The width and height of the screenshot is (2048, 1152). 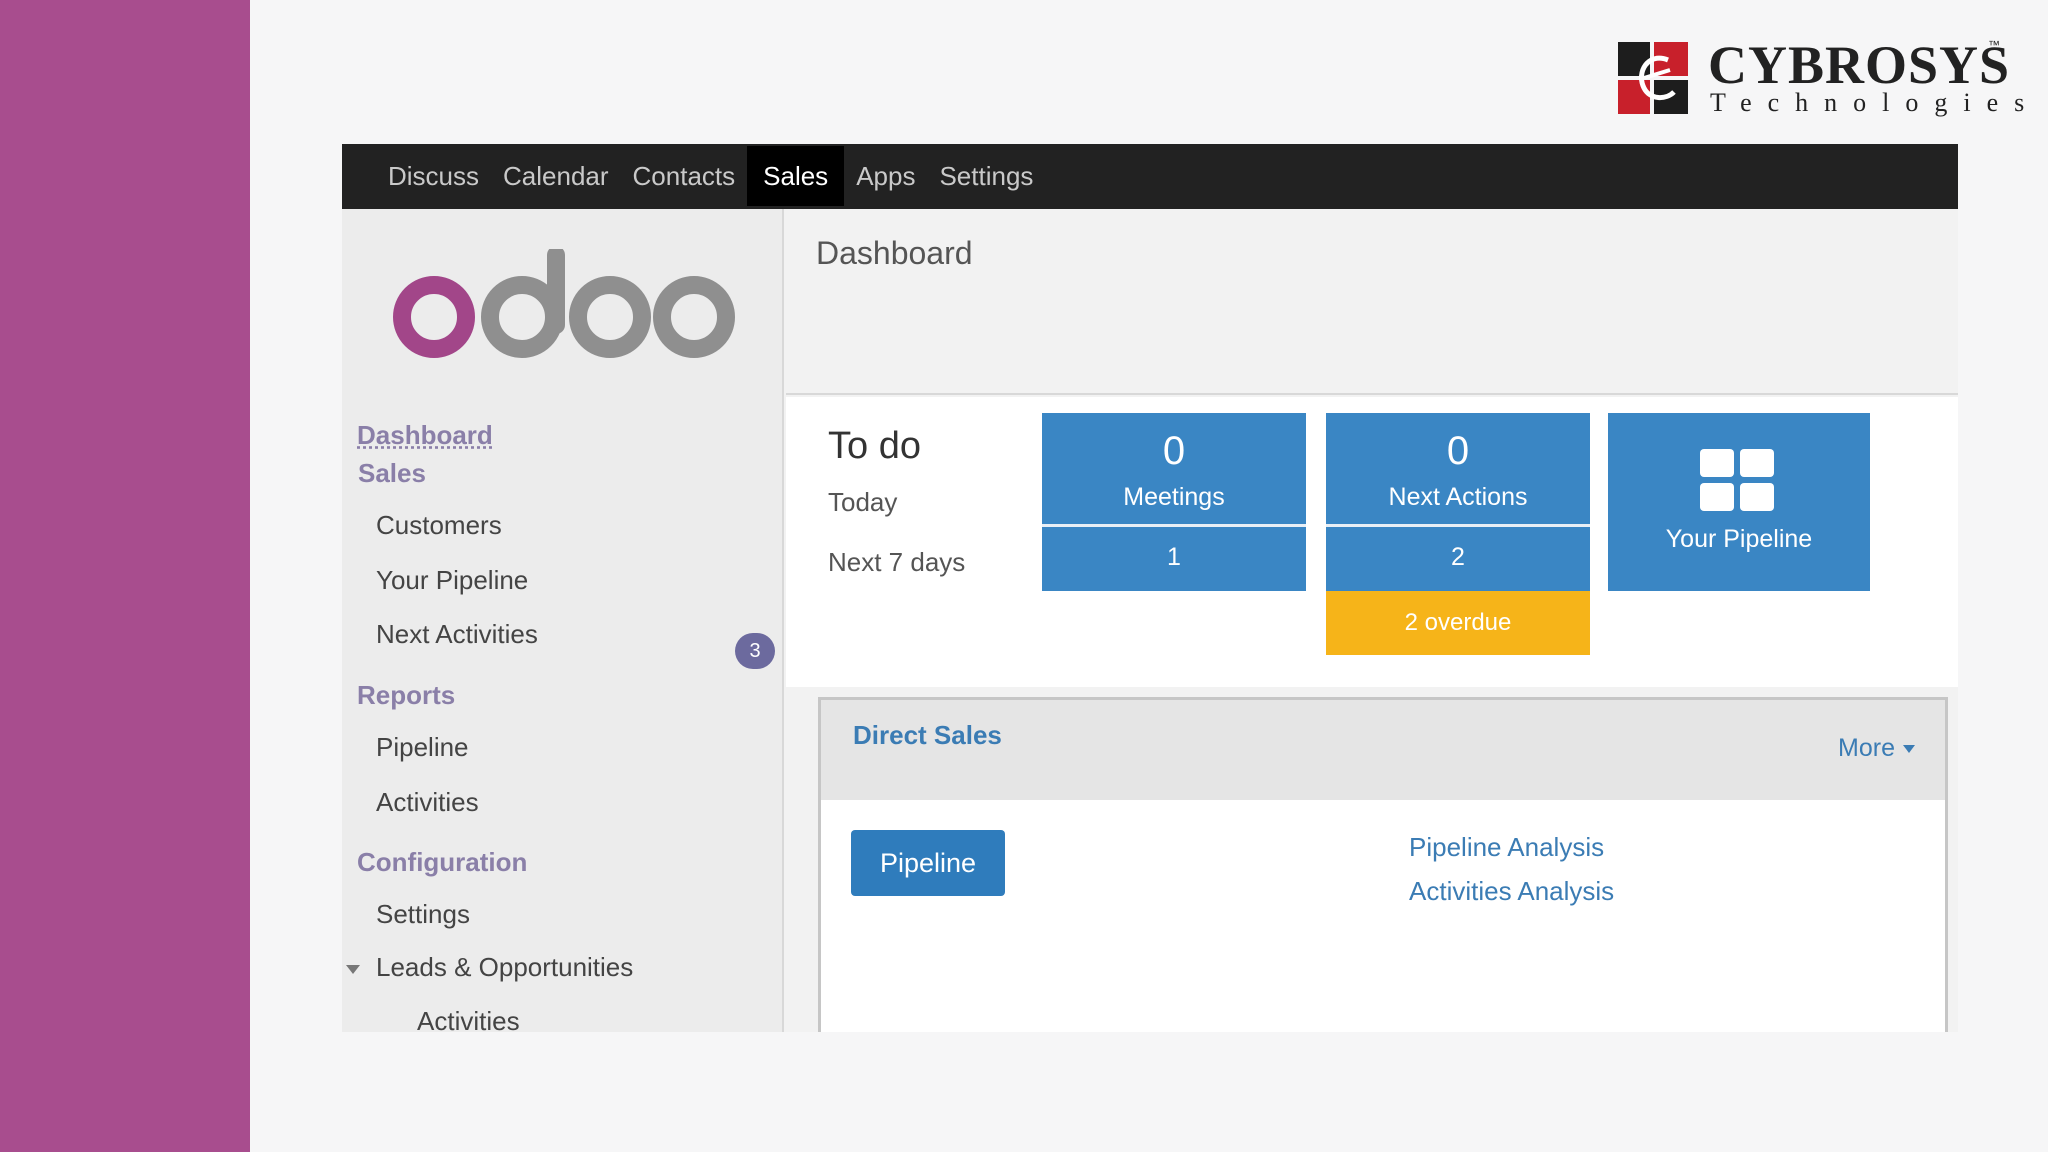 I want to click on menu-reports-activities: Activities, so click(x=427, y=802).